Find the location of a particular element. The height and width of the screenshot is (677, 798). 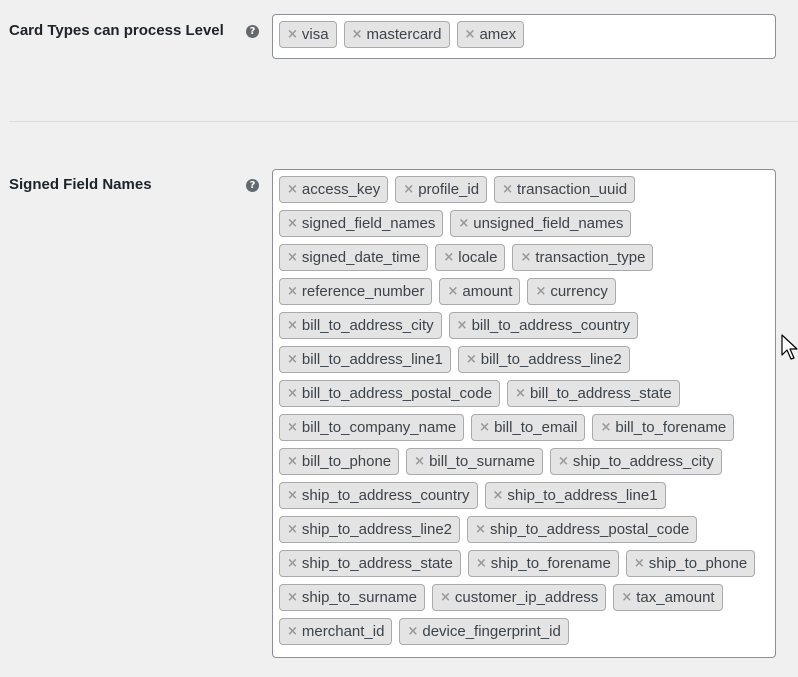

selected-tag: × transaction_uuid is located at coordinates (565, 189).